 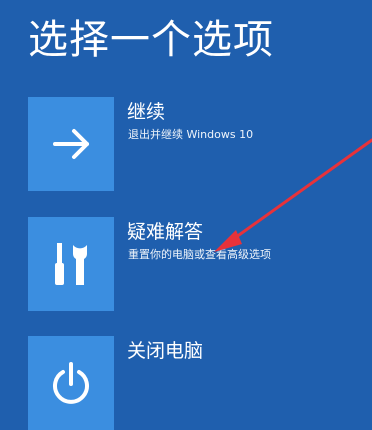 I want to click on power-icon, so click(x=71, y=383).